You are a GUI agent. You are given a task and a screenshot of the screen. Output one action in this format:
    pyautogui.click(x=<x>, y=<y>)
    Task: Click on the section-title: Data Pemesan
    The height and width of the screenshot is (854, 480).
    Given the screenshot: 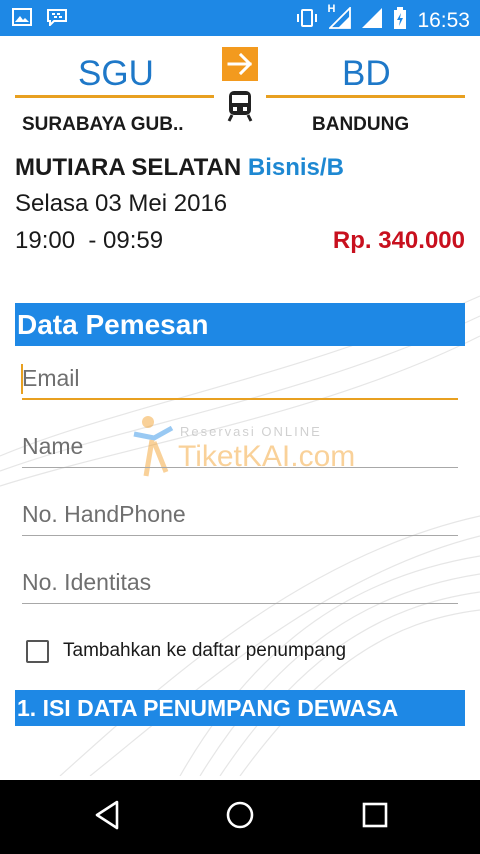 What is the action you would take?
    pyautogui.click(x=113, y=324)
    